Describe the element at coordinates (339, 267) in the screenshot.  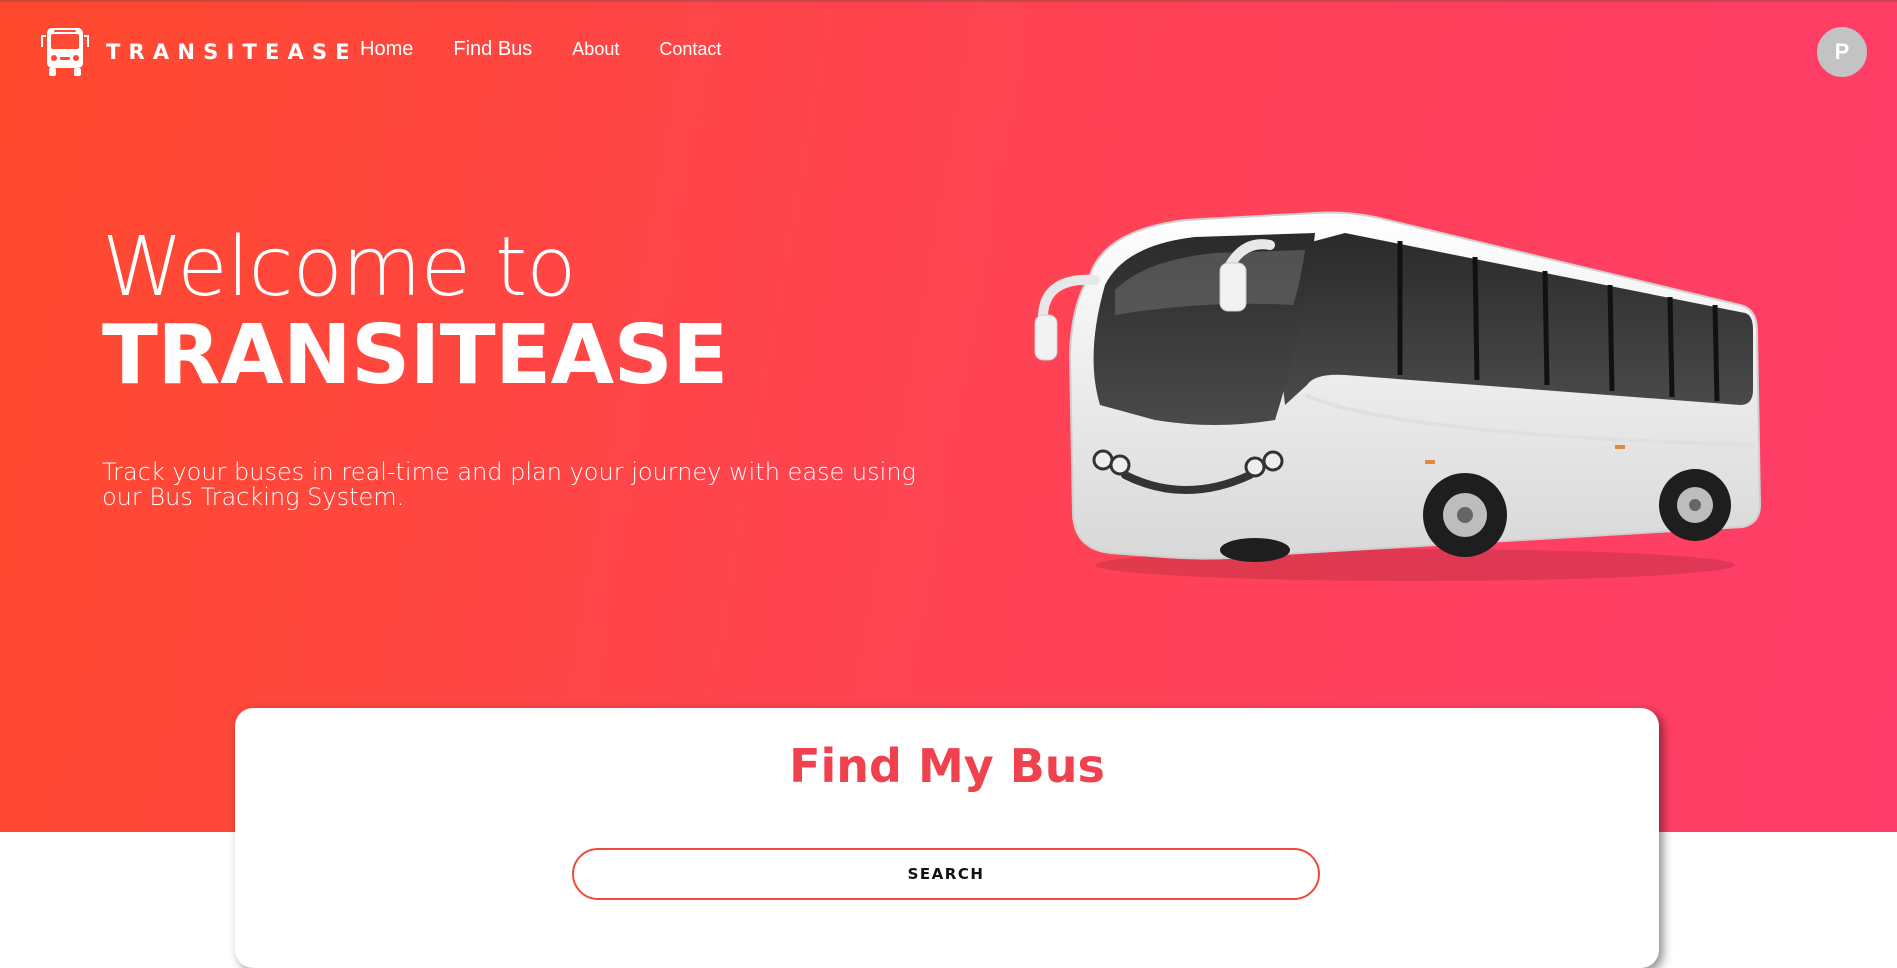
I see `hero-welcome: Welcome to` at that location.